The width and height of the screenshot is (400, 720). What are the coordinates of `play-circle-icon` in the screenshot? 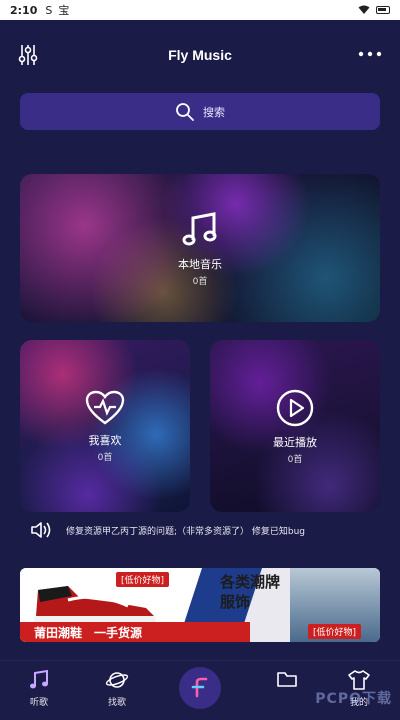 It's located at (295, 407).